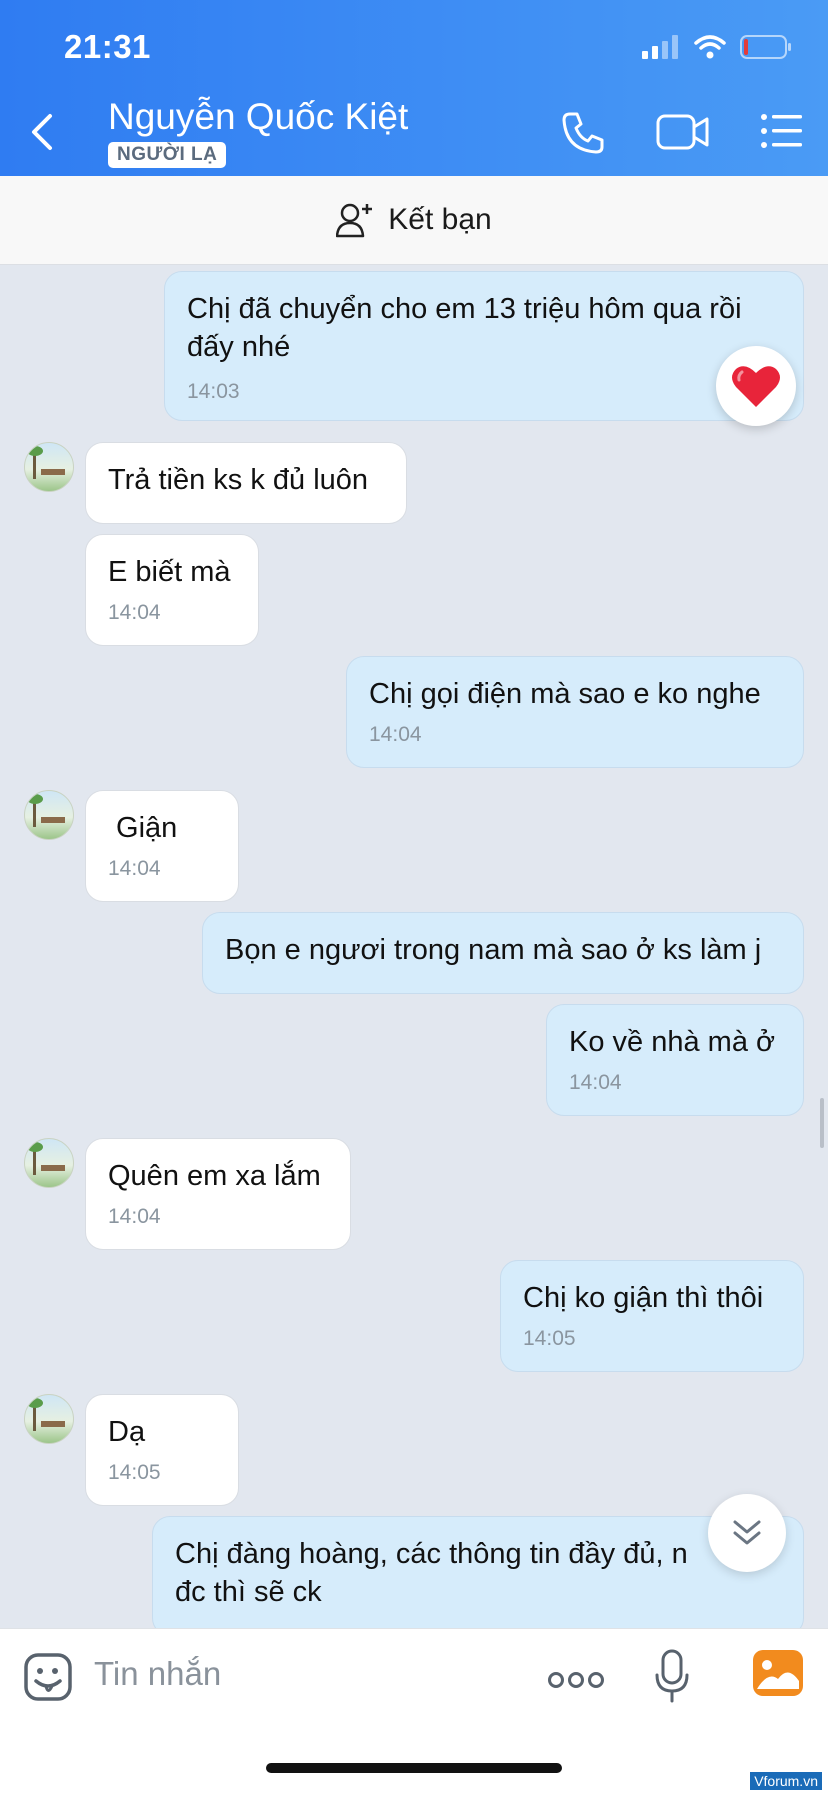  I want to click on stranger-badge: NGƯỜI LẠ, so click(167, 155).